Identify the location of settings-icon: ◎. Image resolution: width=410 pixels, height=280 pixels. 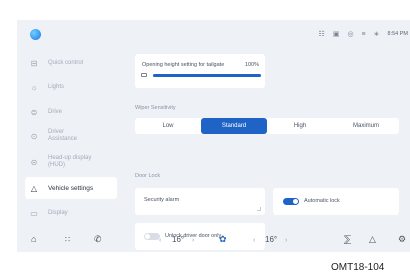
(350, 34).